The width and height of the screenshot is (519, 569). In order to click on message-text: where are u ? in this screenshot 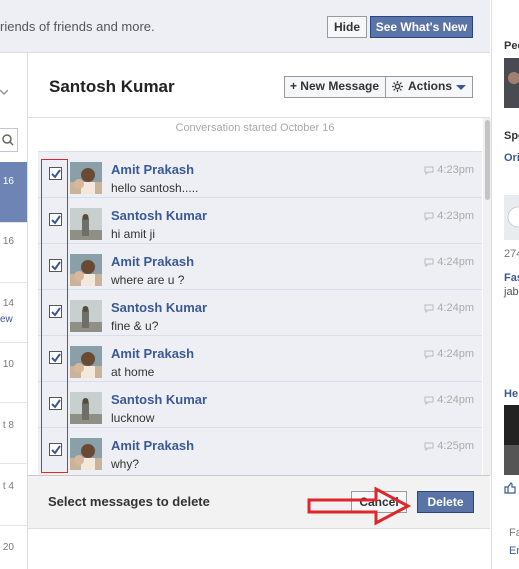, I will do `click(148, 280)`.